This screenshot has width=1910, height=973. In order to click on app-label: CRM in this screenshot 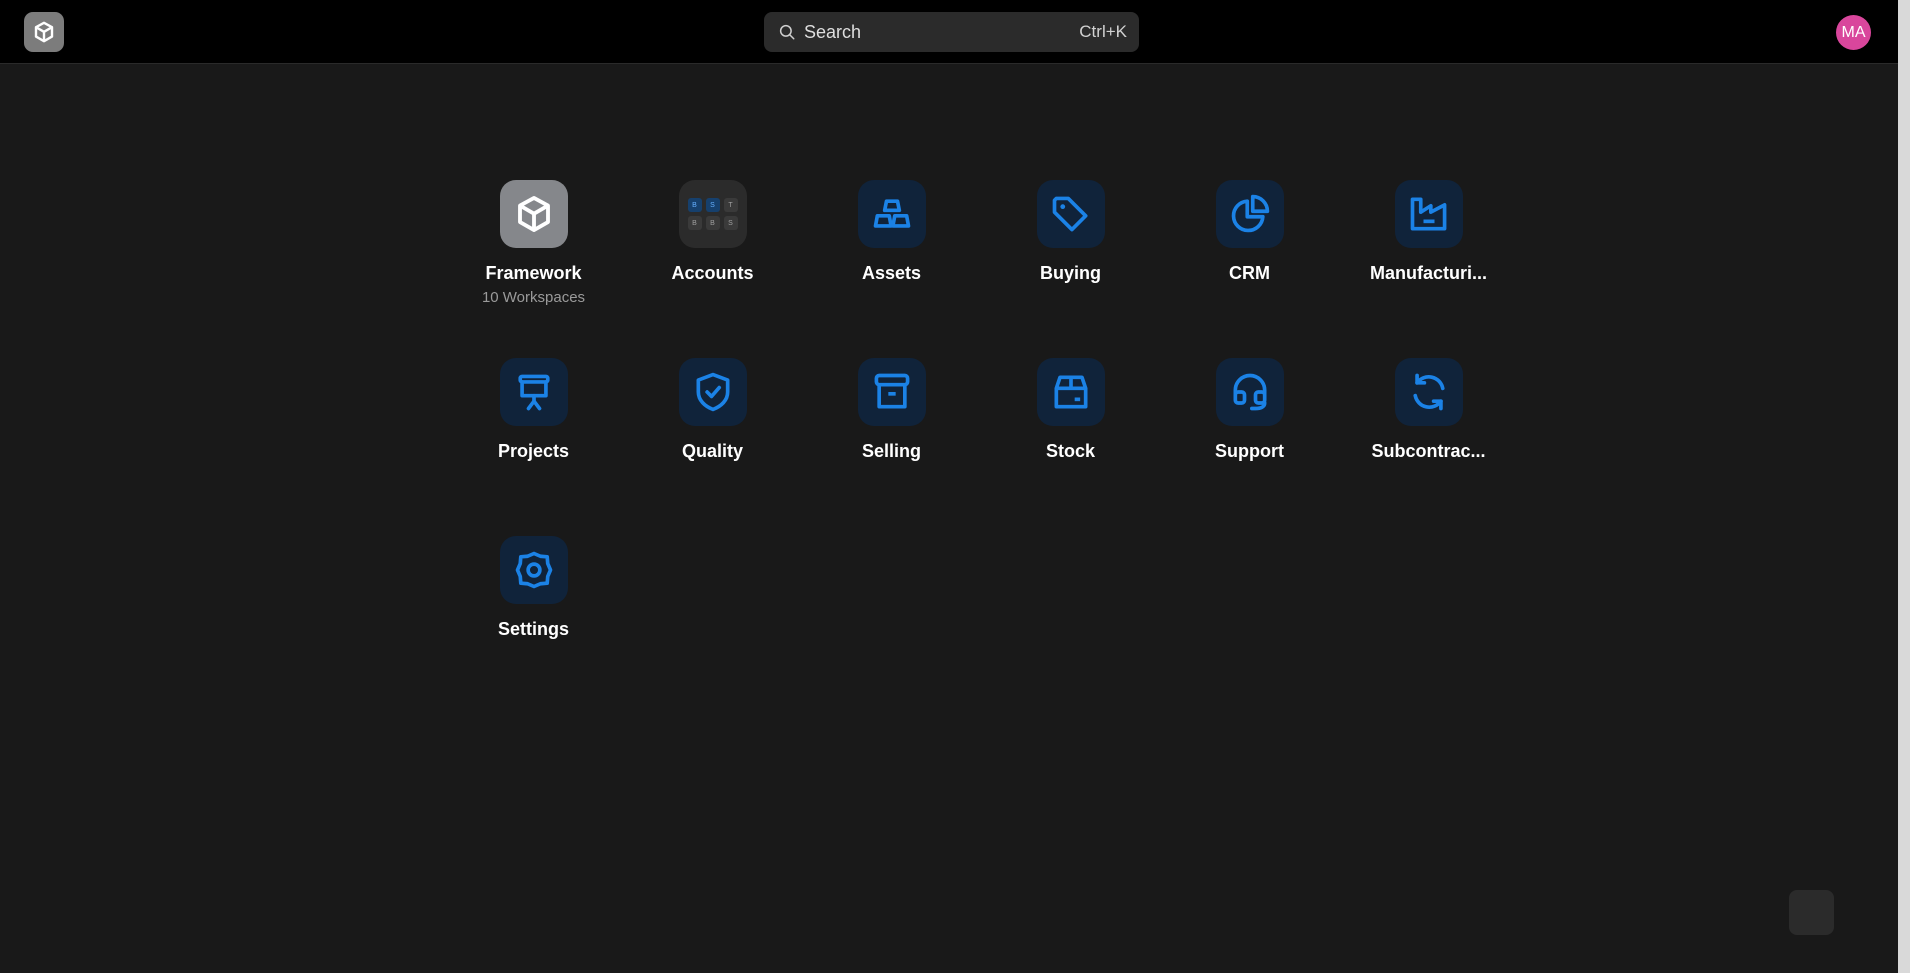, I will do `click(1249, 273)`.